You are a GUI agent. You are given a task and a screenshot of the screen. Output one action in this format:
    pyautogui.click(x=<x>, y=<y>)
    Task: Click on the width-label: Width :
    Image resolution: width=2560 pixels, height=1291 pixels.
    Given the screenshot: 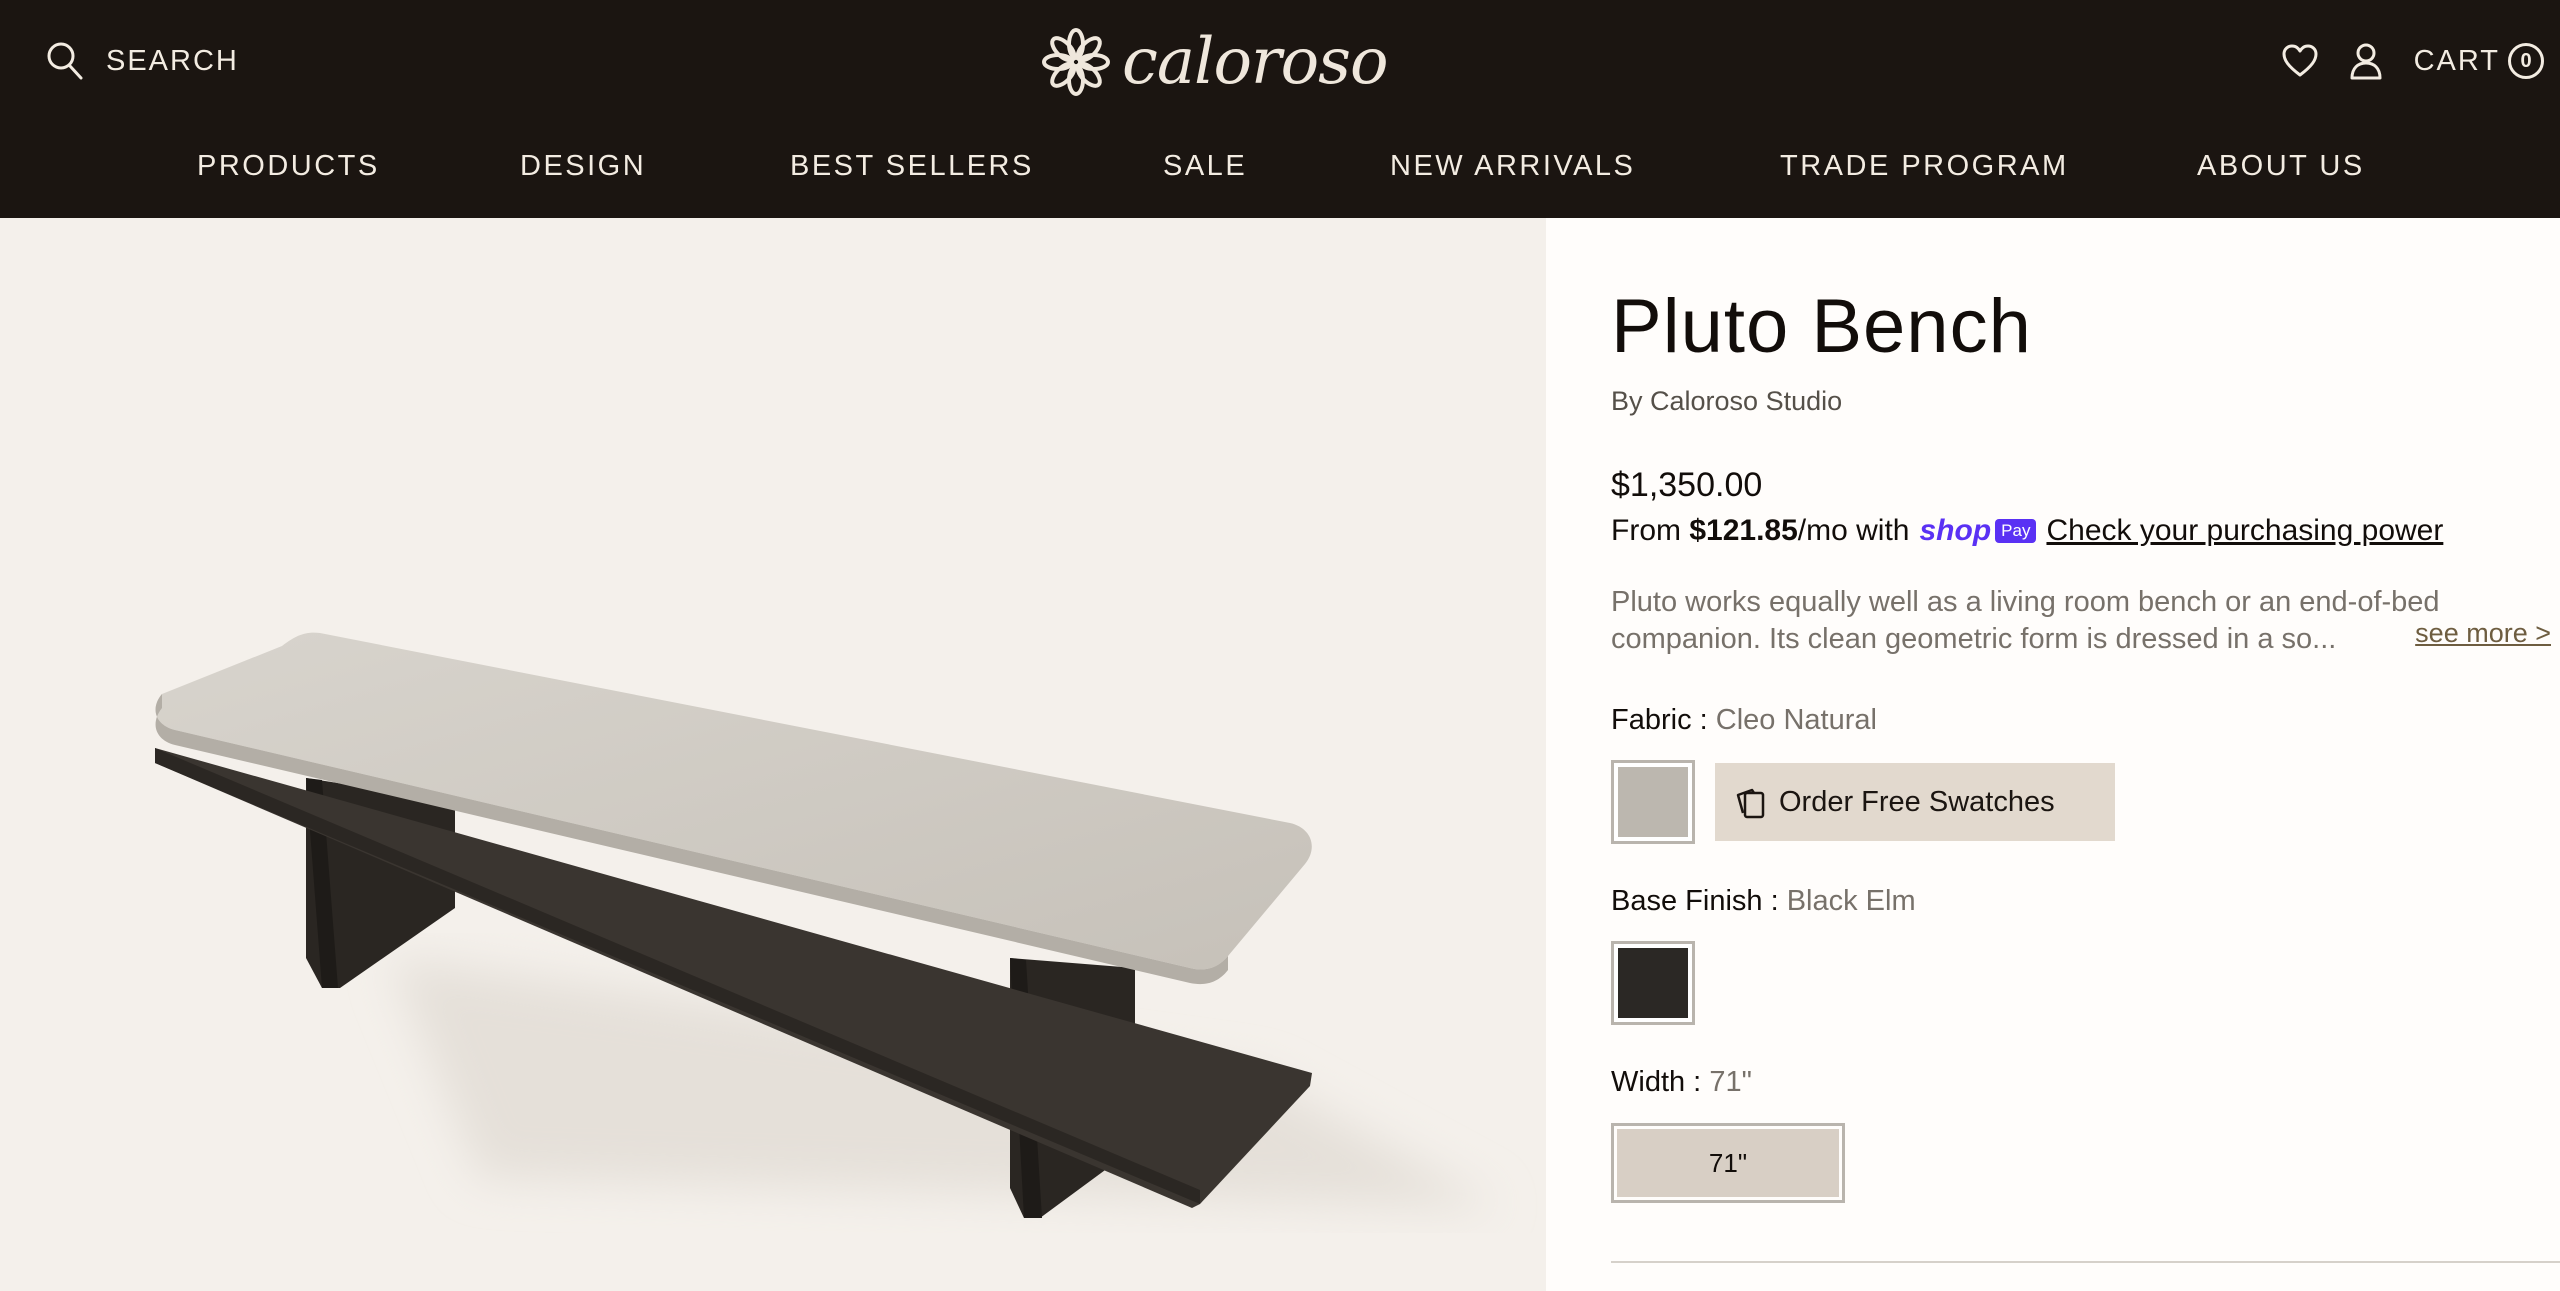 What is the action you would take?
    pyautogui.click(x=1656, y=1082)
    